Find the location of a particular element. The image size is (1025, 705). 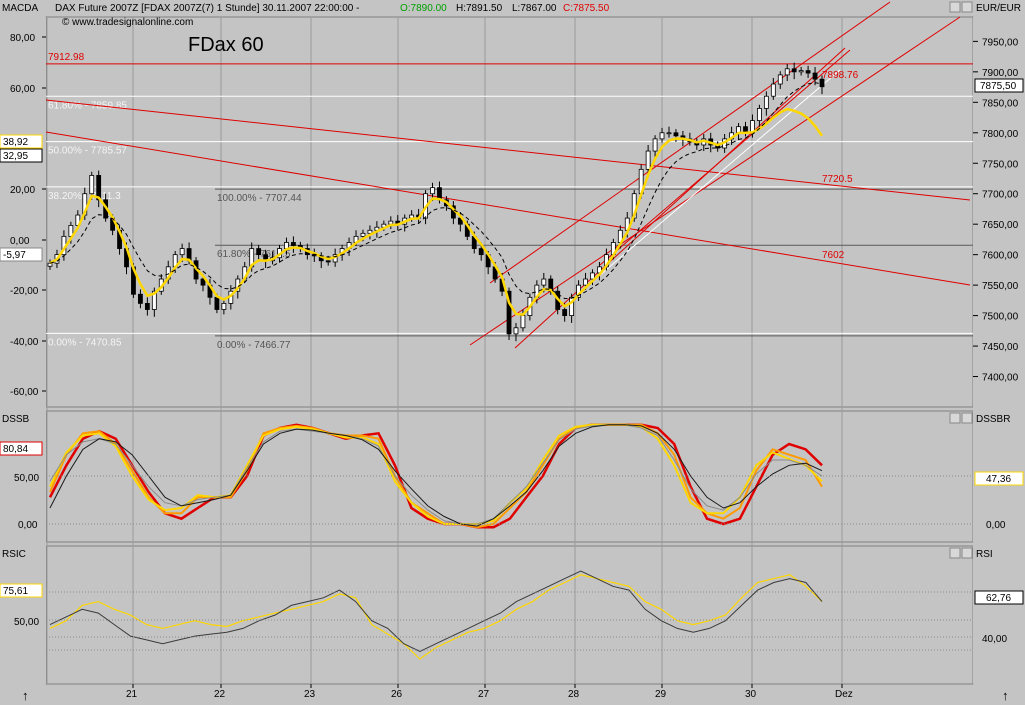

right-tick-label: 7700,00 is located at coordinates (1000, 195).